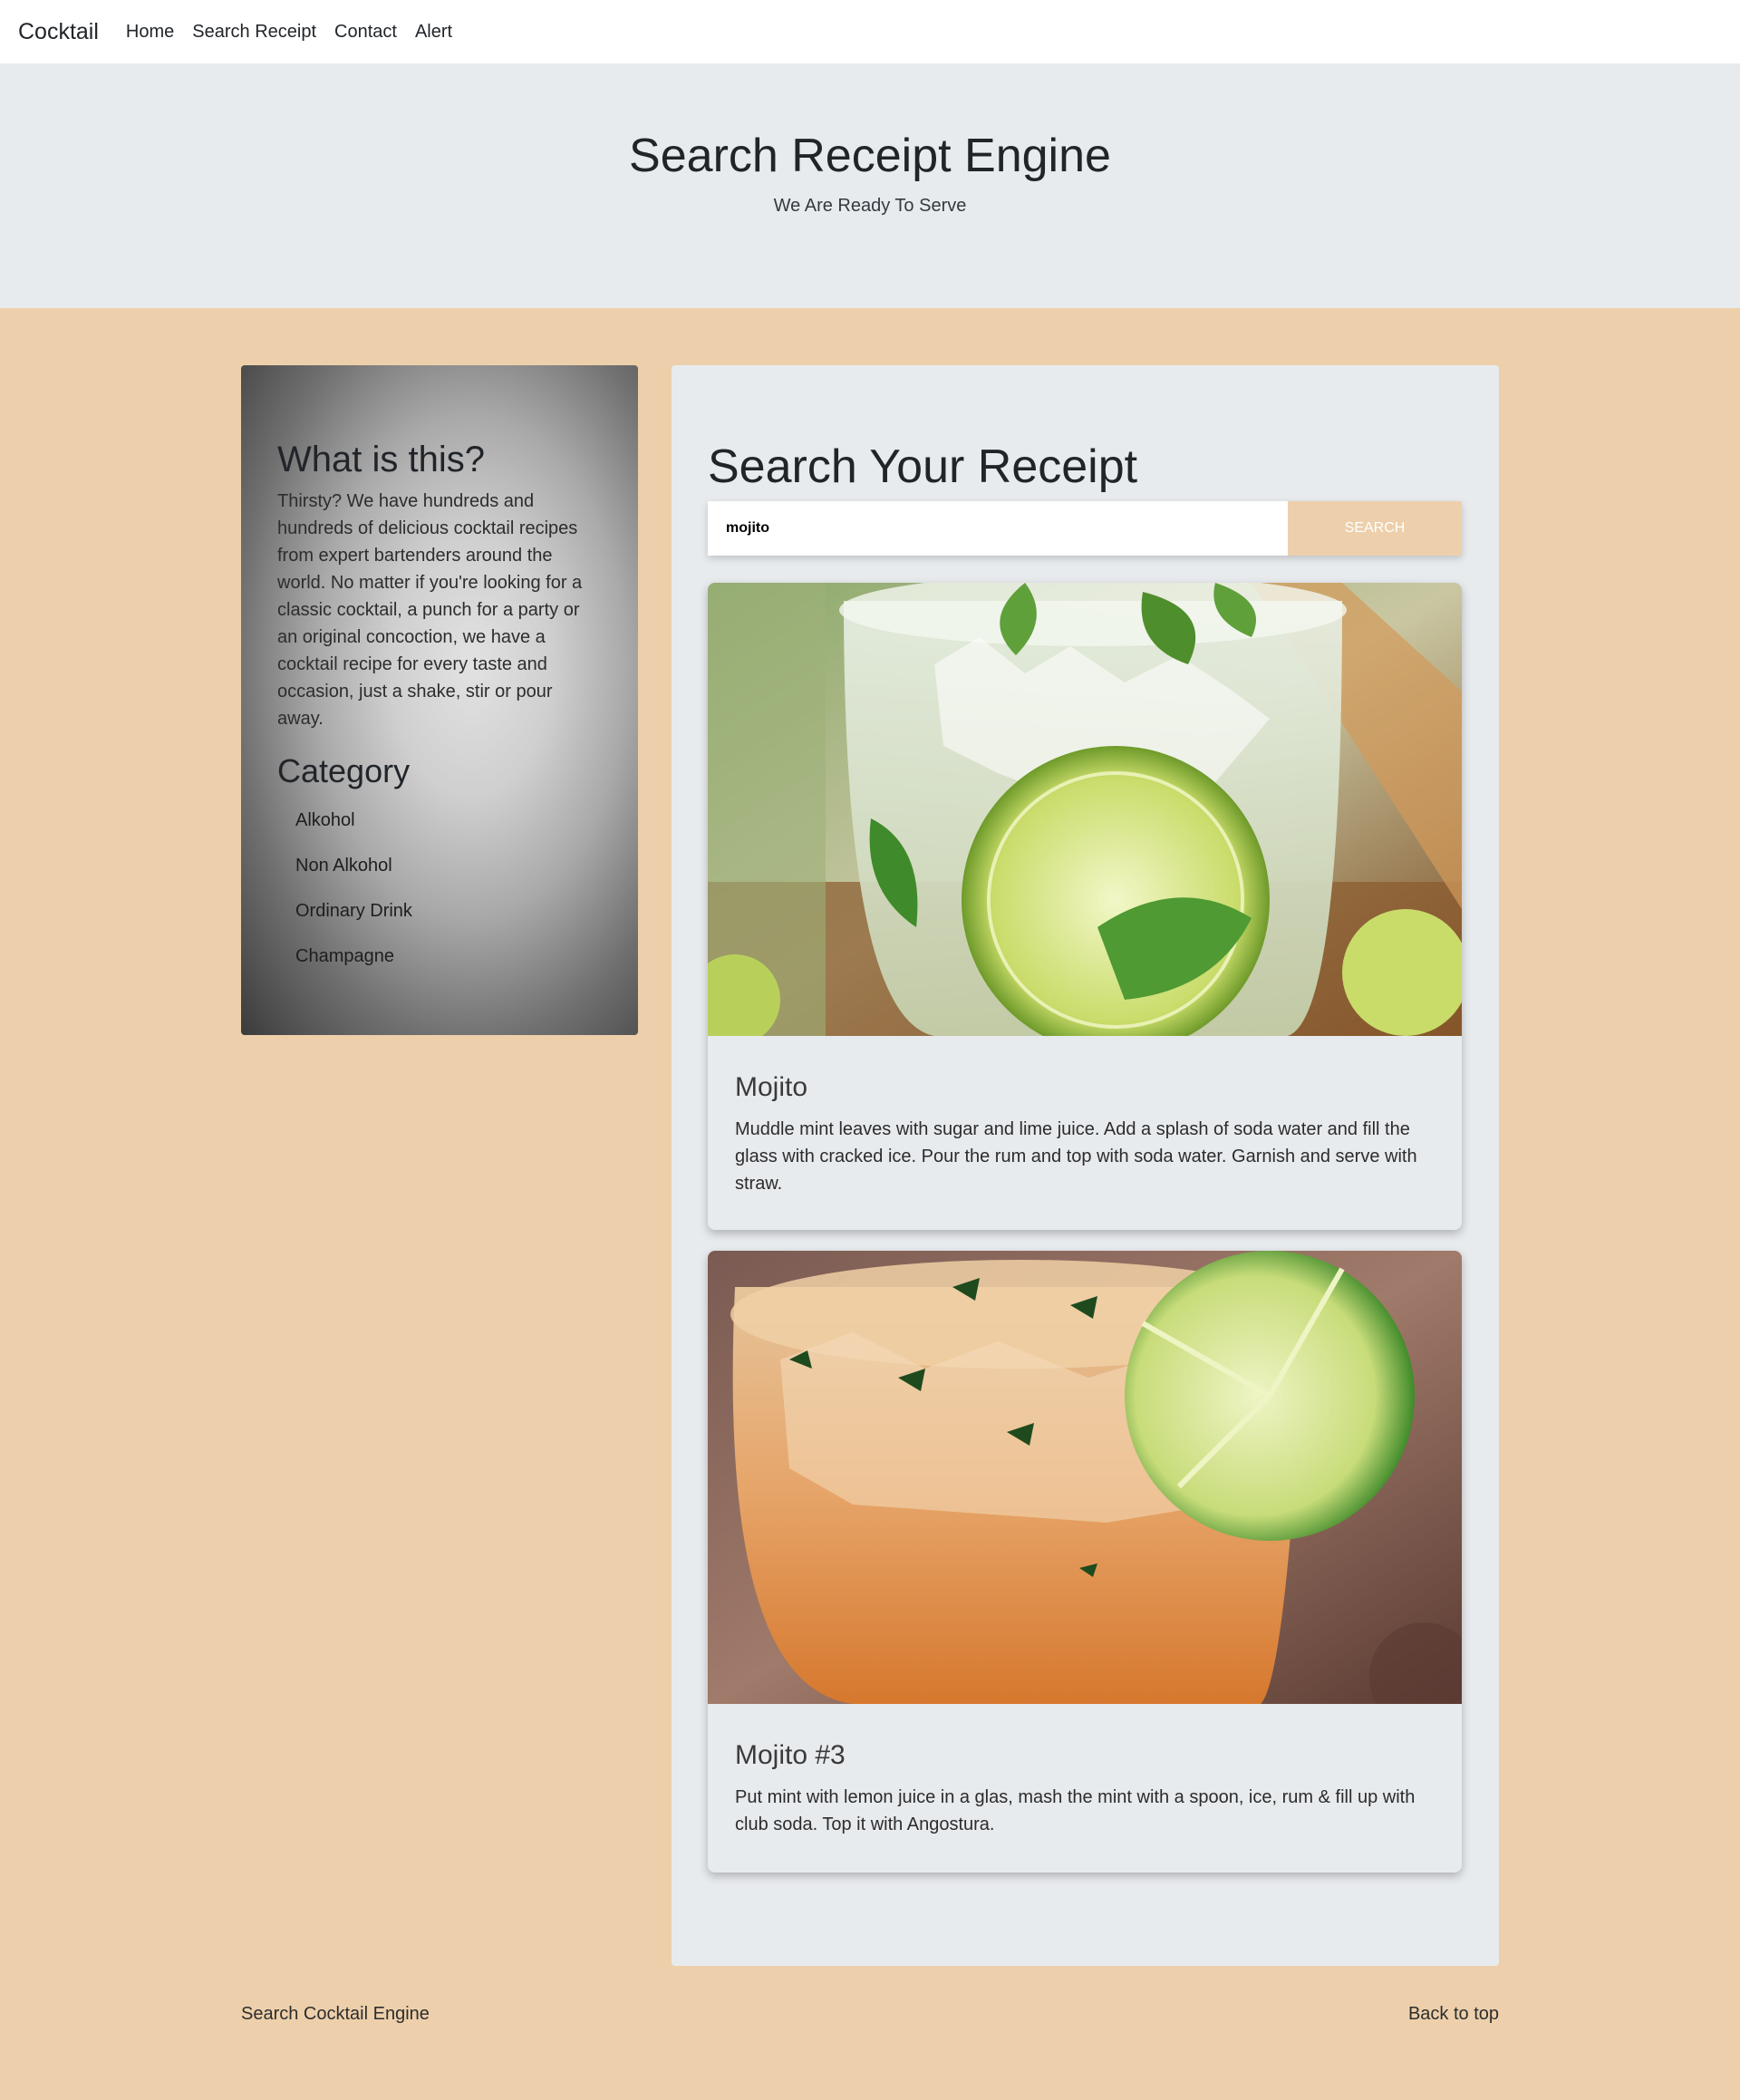  I want to click on nav-link-alert: Alert, so click(433, 32).